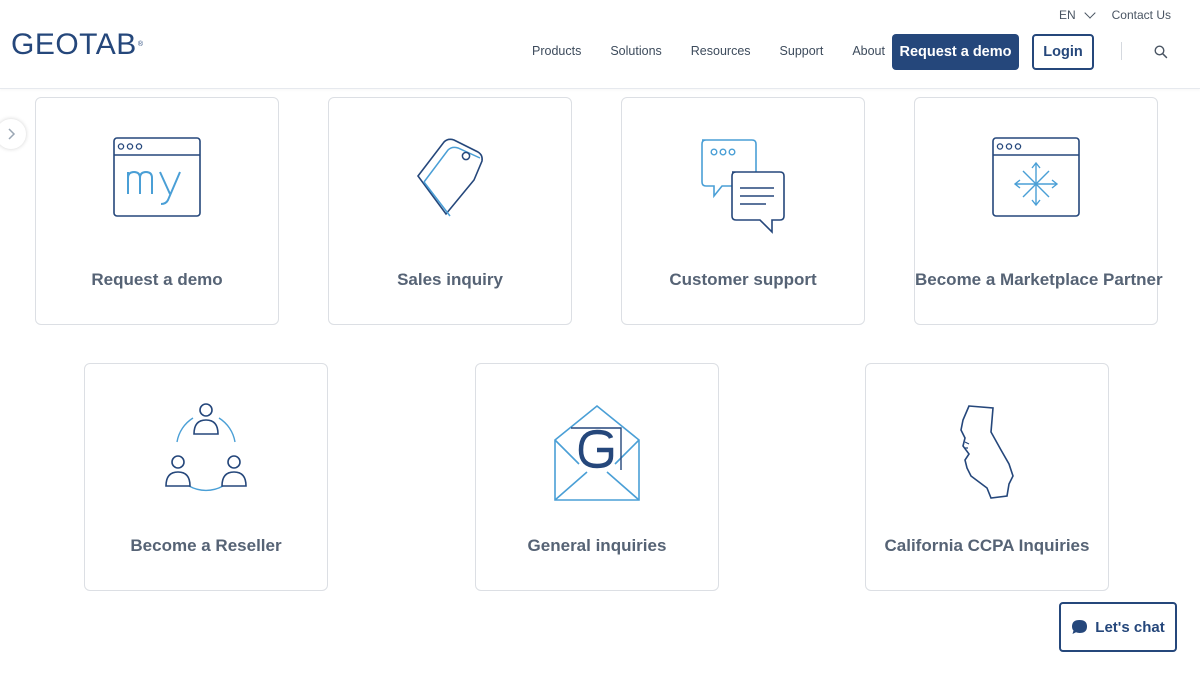 Image resolution: width=1200 pixels, height=675 pixels. What do you see at coordinates (1161, 52) in the screenshot?
I see `search-icon` at bounding box center [1161, 52].